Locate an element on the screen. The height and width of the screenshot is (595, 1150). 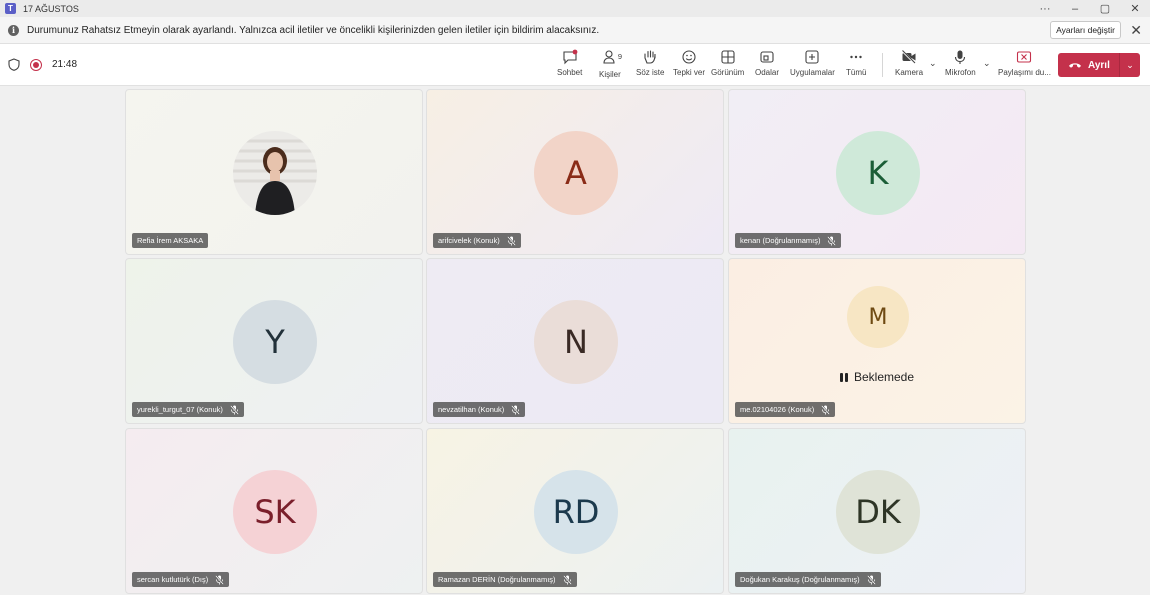
grid-view-icon is located at coordinates (728, 57).